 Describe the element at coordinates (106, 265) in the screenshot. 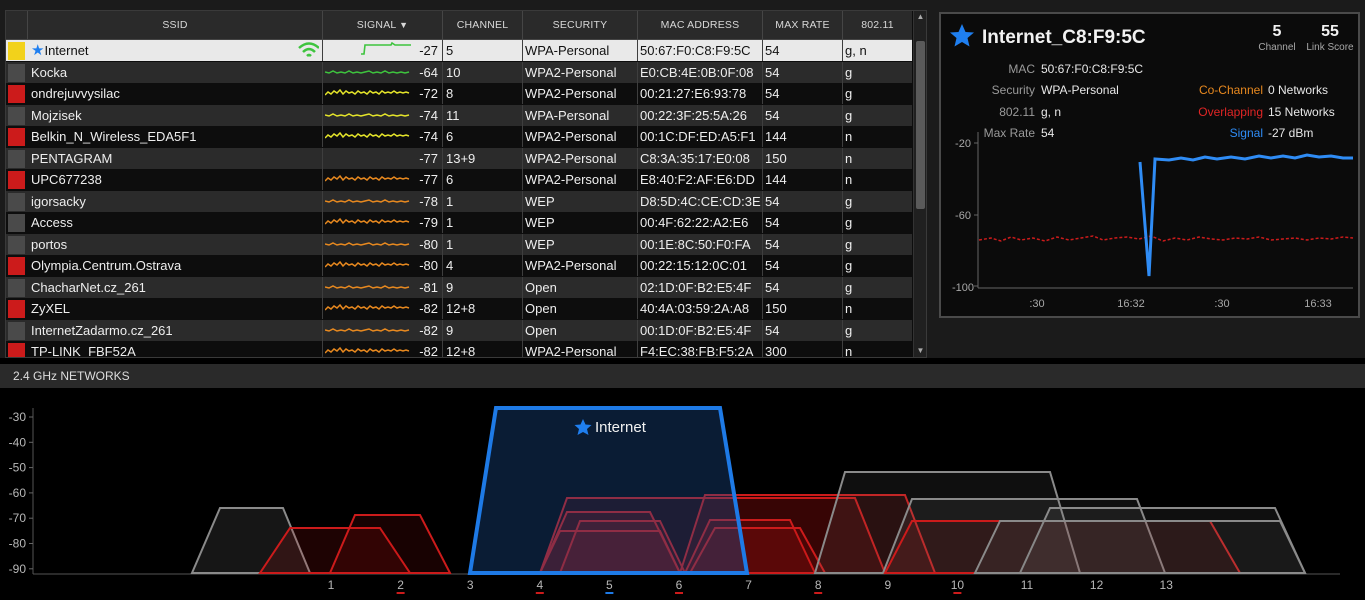

I see `ssid-text: Olympia.Centrum.Ostrava` at that location.